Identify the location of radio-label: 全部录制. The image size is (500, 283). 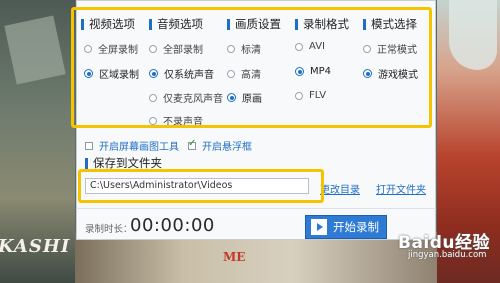
(183, 50).